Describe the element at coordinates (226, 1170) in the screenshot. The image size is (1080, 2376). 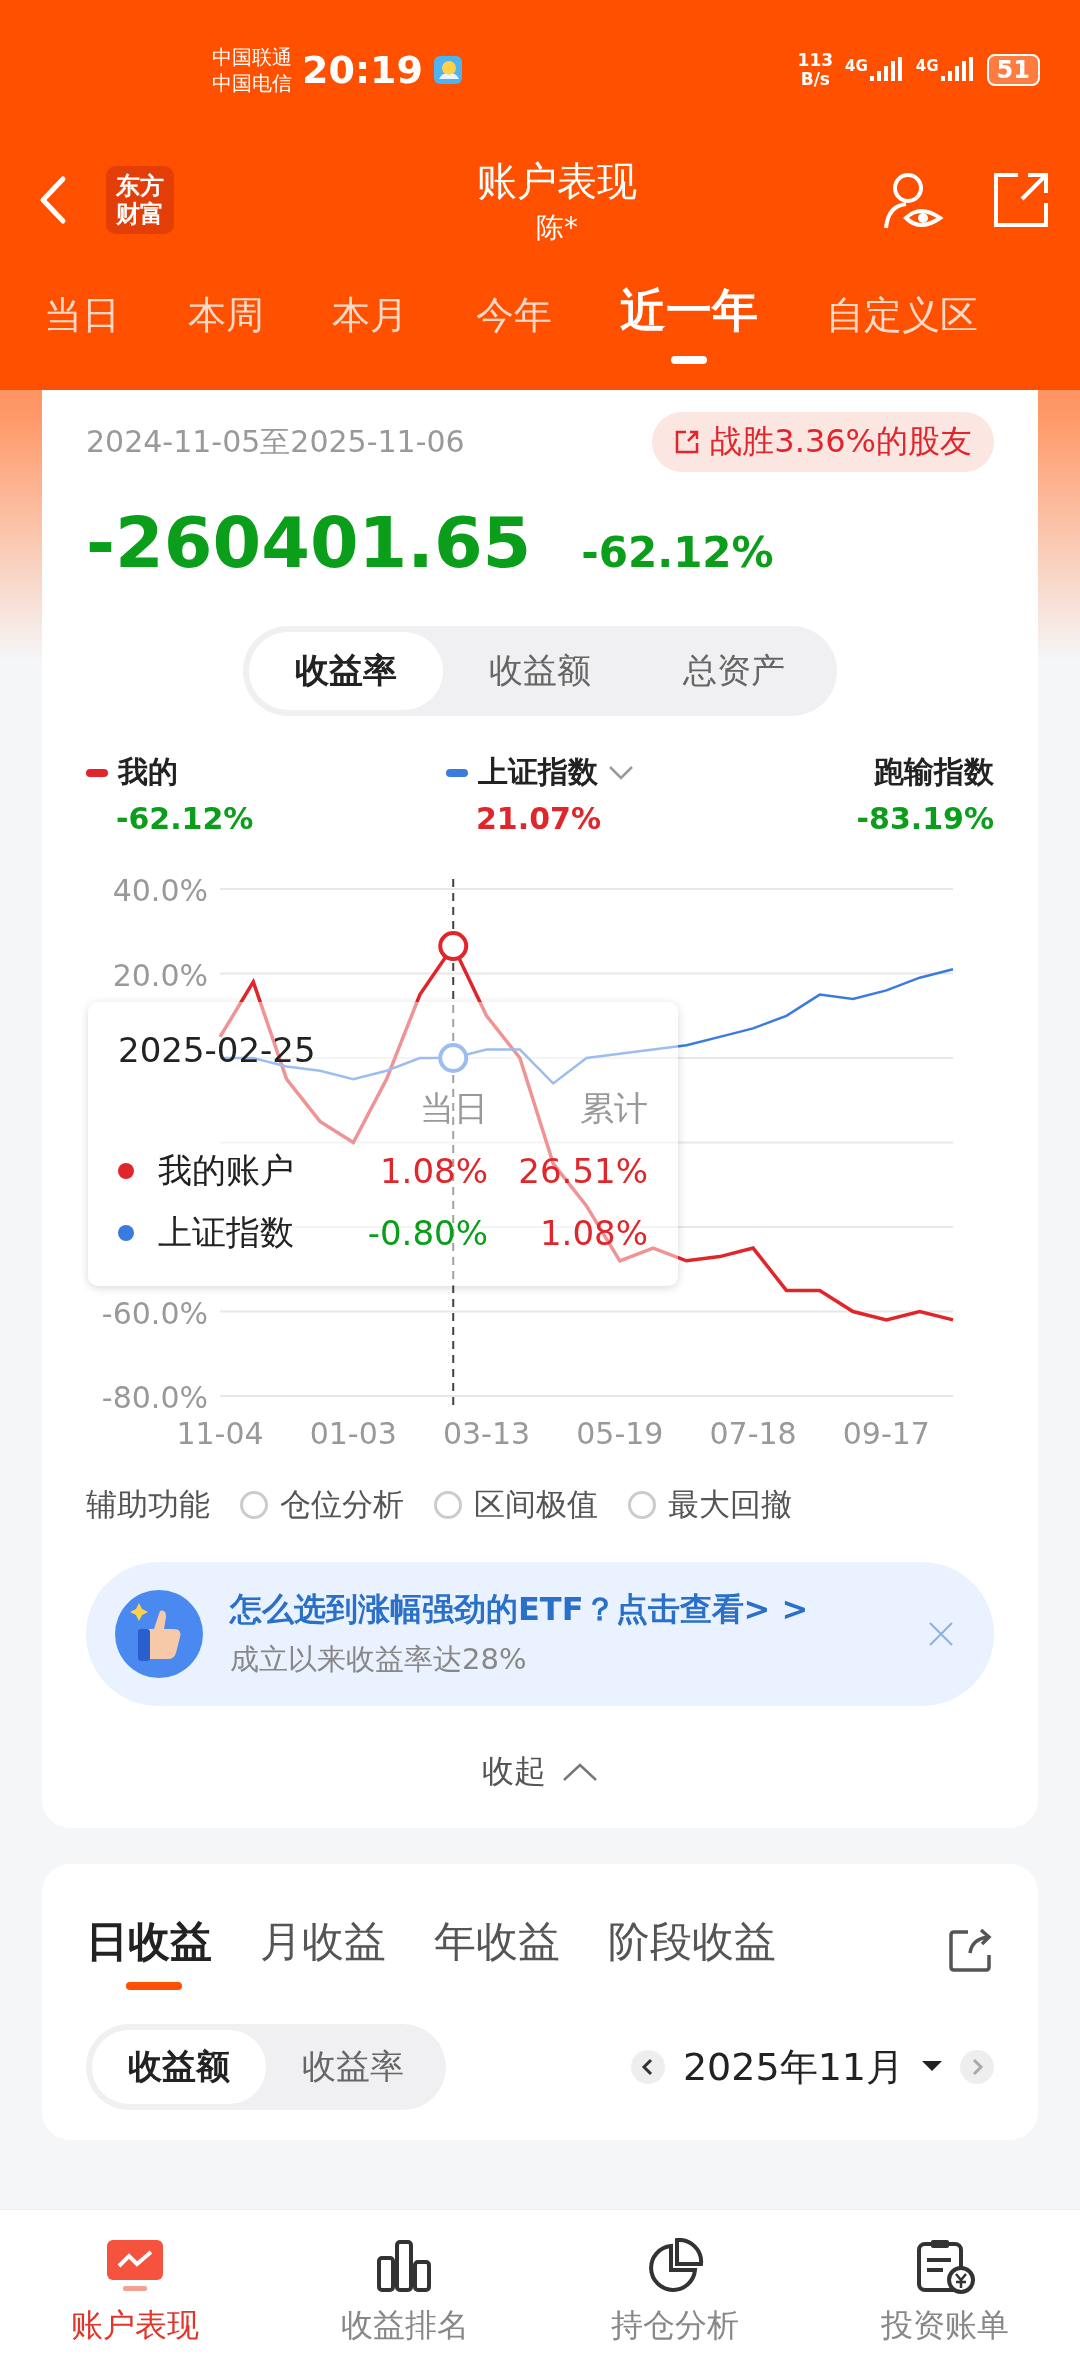
I see `series-name: 我的账户` at that location.